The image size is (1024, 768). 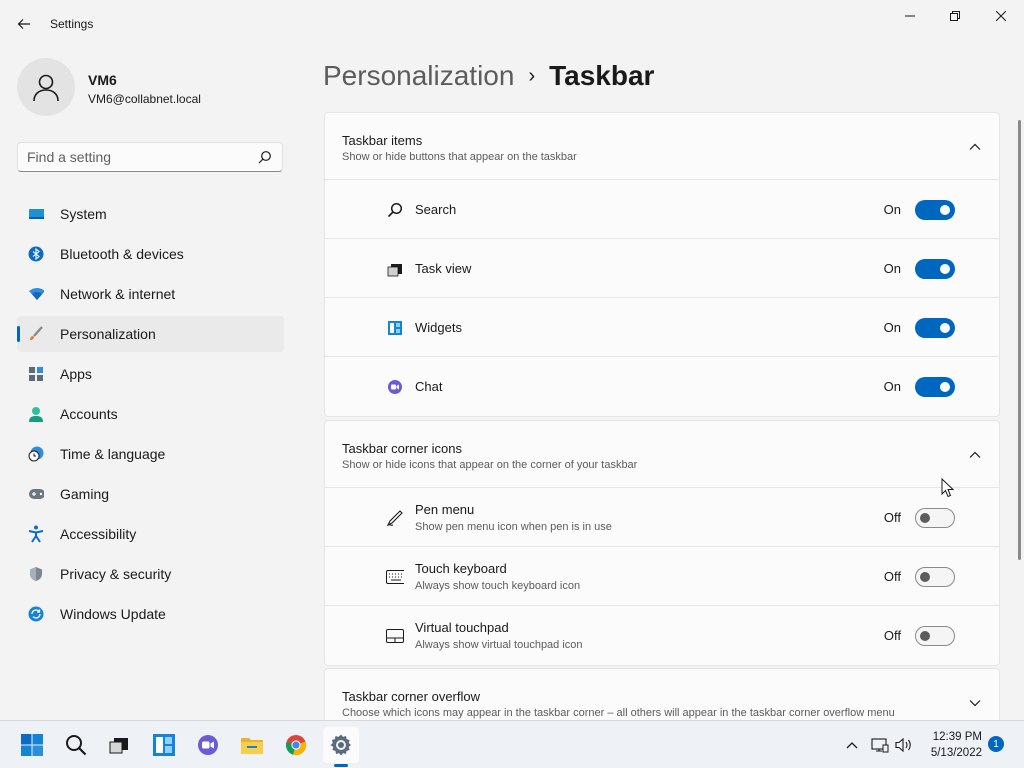 I want to click on network-icon, so click(x=880, y=745).